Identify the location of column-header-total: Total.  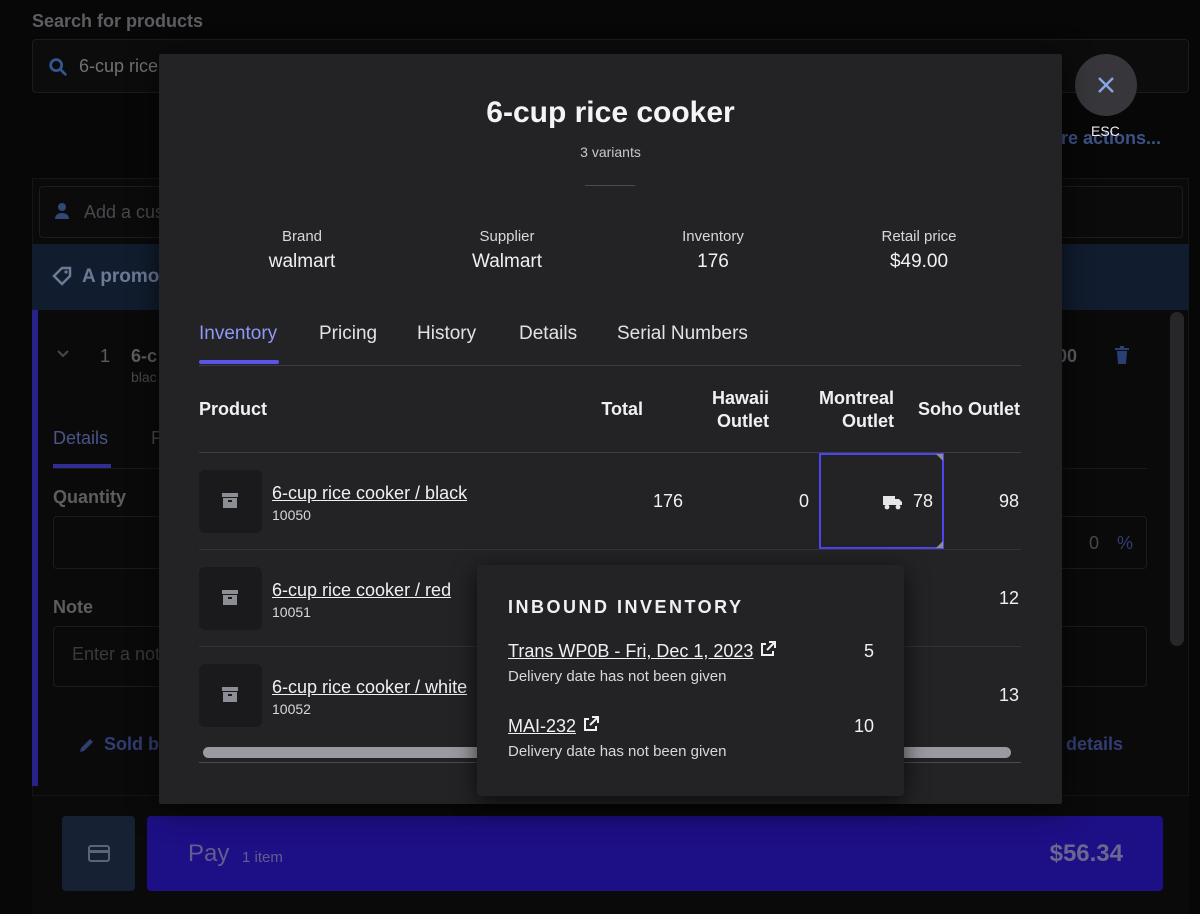
(622, 409).